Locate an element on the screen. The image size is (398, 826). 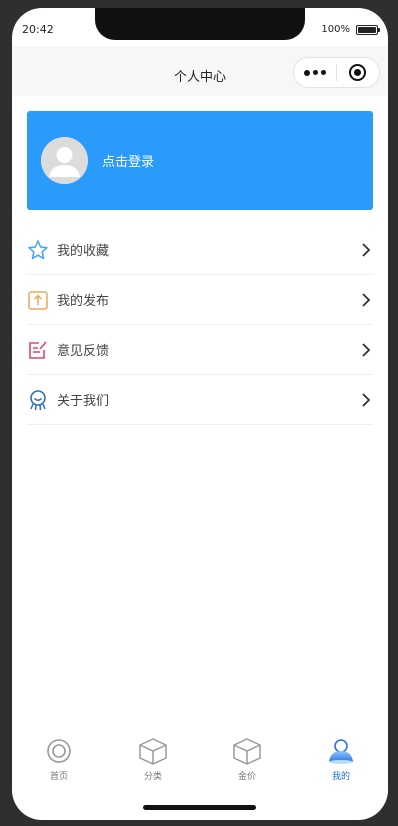
more-menu-button is located at coordinates (315, 72).